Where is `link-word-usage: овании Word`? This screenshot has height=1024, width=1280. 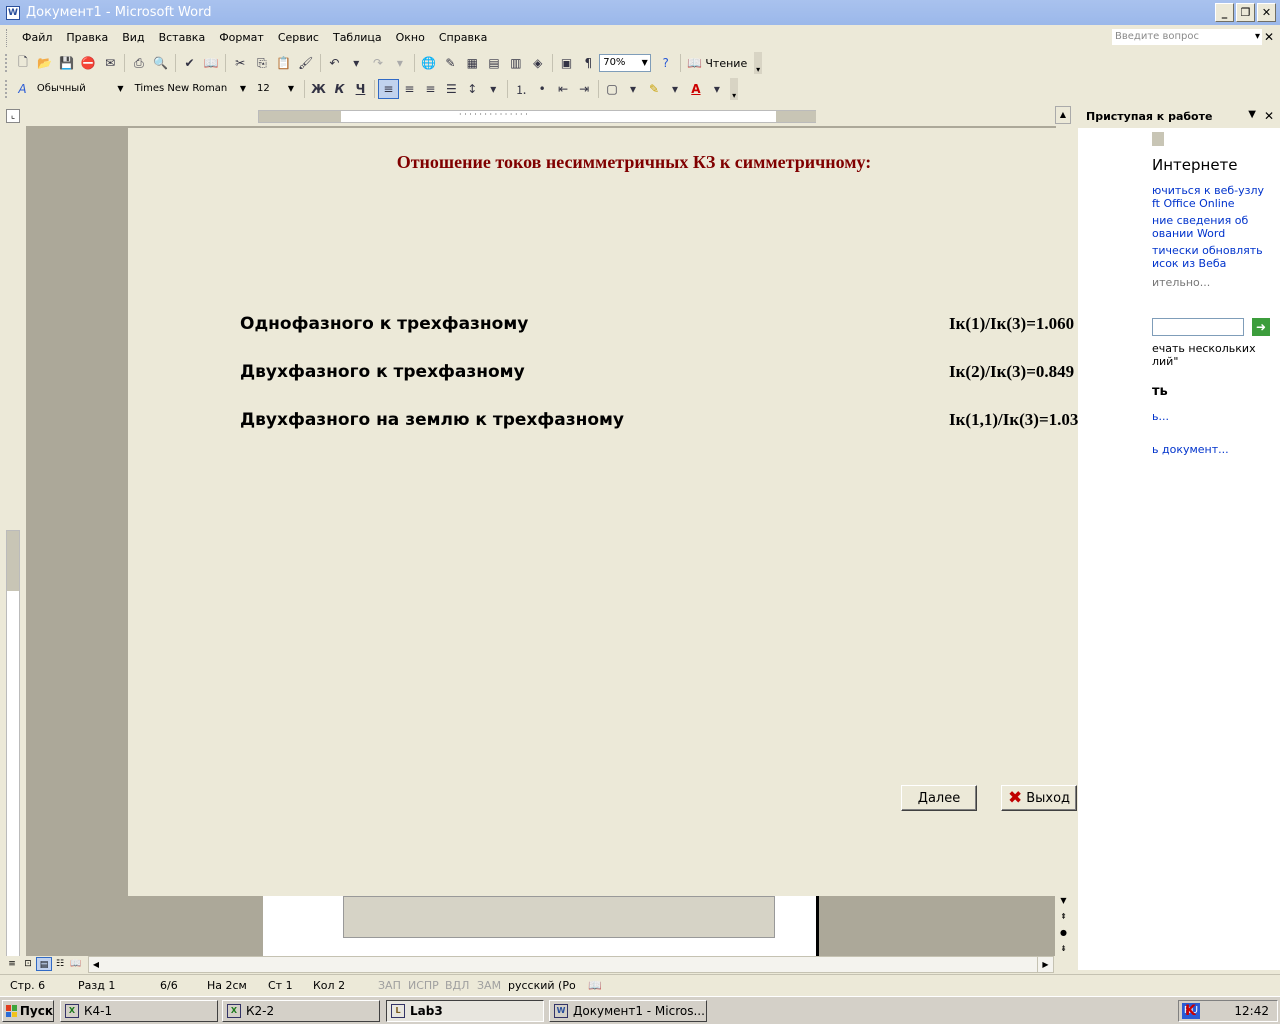 link-word-usage: овании Word is located at coordinates (1188, 233).